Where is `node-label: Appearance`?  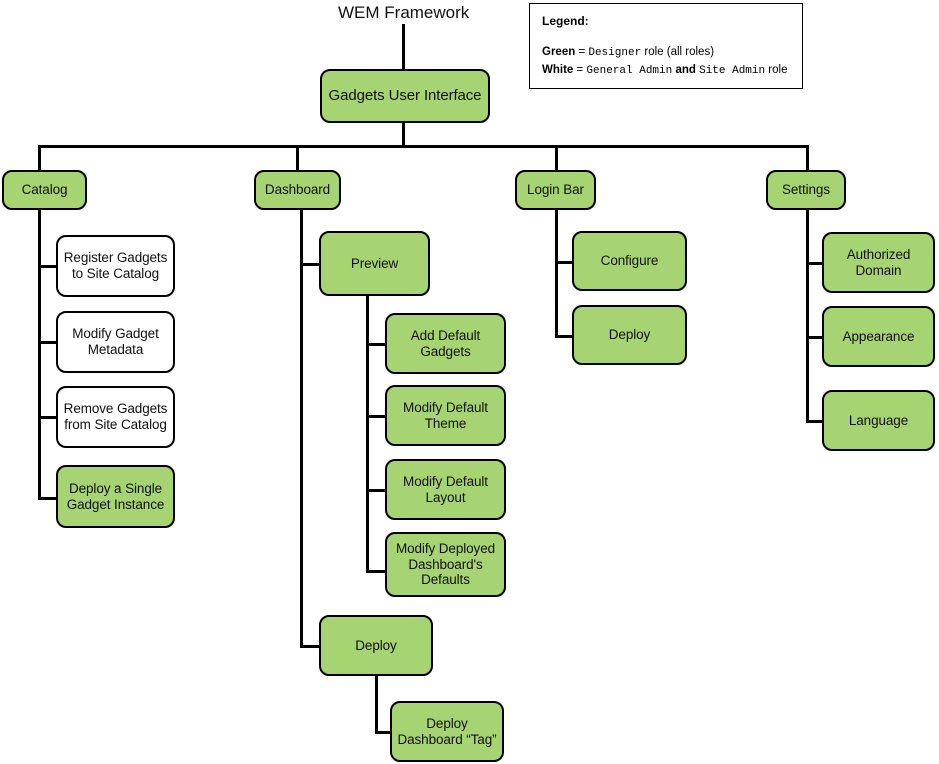
node-label: Appearance is located at coordinates (878, 336).